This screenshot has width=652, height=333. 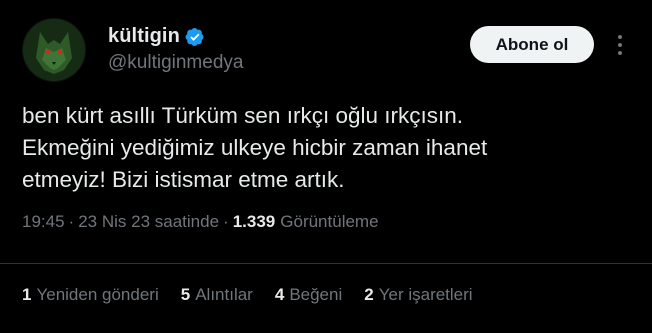 I want to click on stat-bookmarks: 2 Yer işaretleri, so click(x=418, y=295).